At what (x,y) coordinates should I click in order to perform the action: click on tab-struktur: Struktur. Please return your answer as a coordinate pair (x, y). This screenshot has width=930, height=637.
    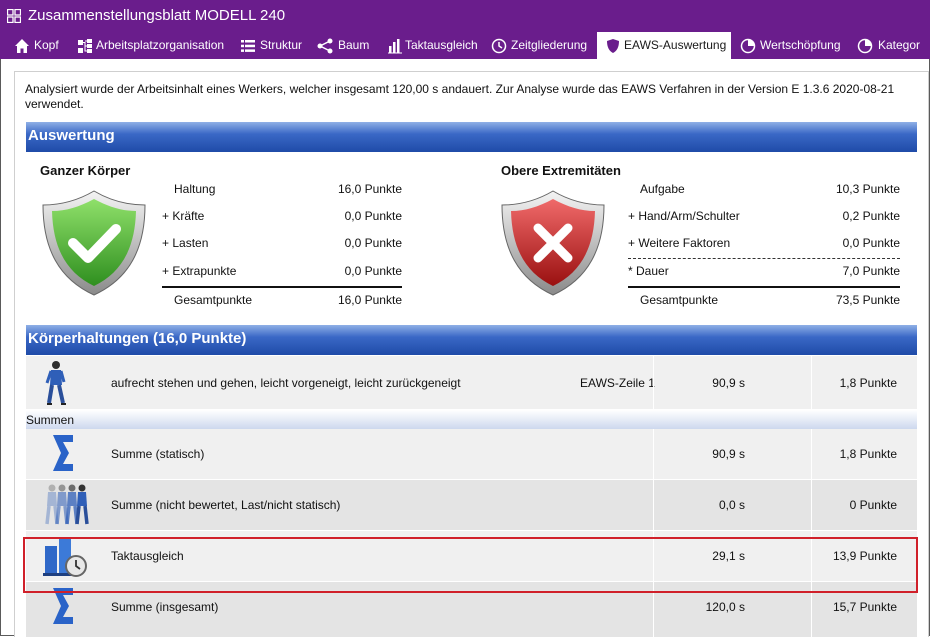
    Looking at the image, I should click on (273, 45).